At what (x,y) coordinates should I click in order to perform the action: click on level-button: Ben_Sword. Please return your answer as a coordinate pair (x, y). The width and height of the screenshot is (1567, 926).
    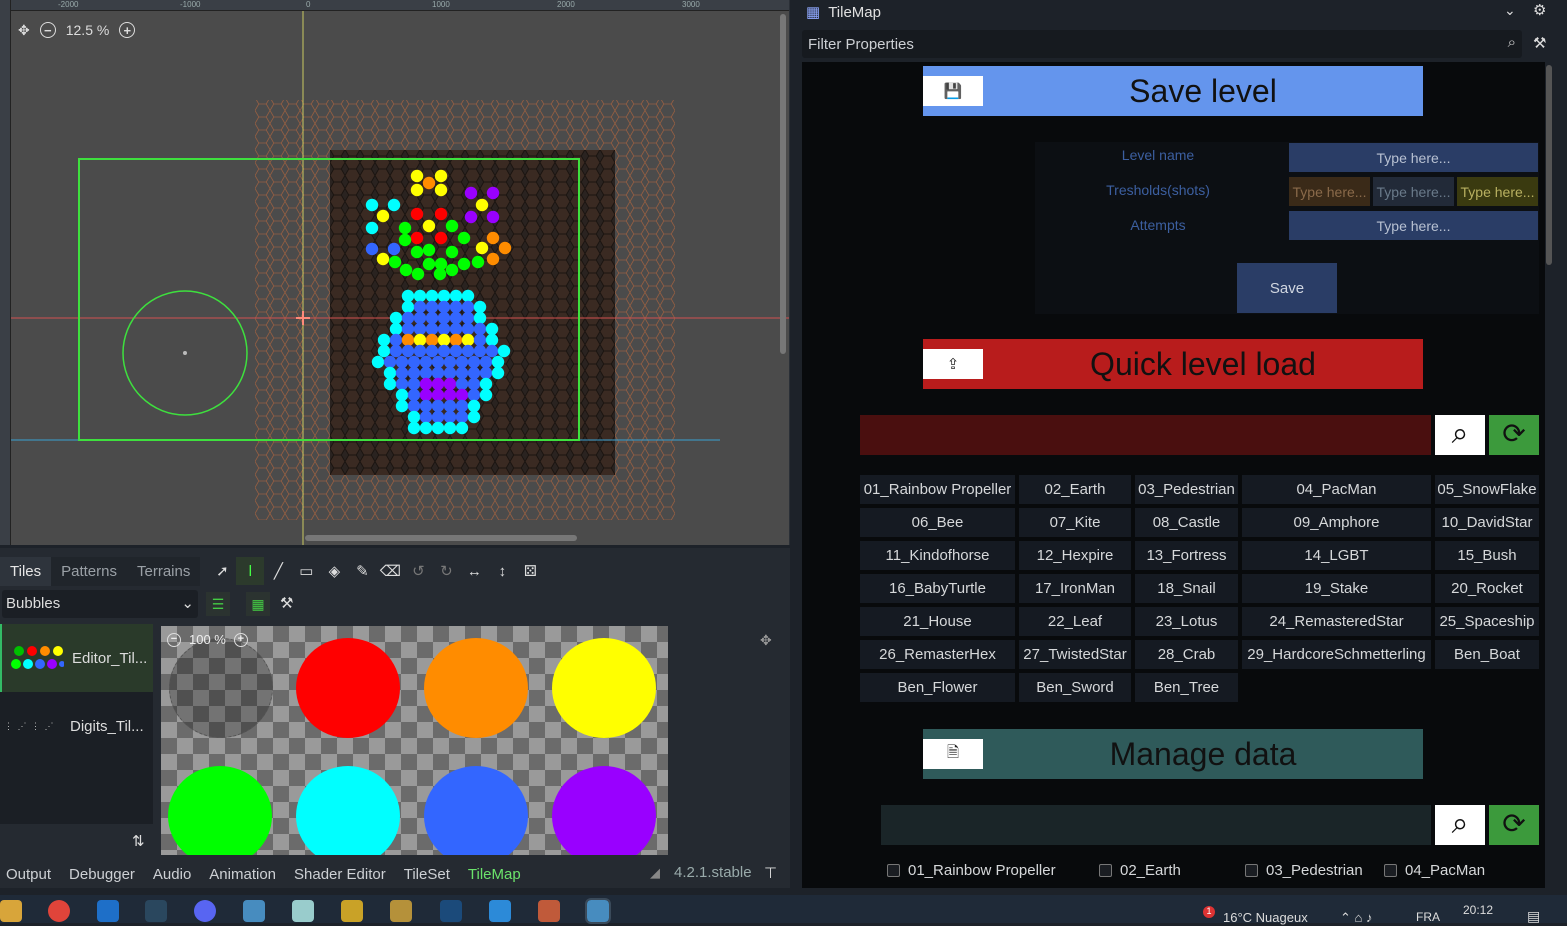
    Looking at the image, I should click on (1075, 687).